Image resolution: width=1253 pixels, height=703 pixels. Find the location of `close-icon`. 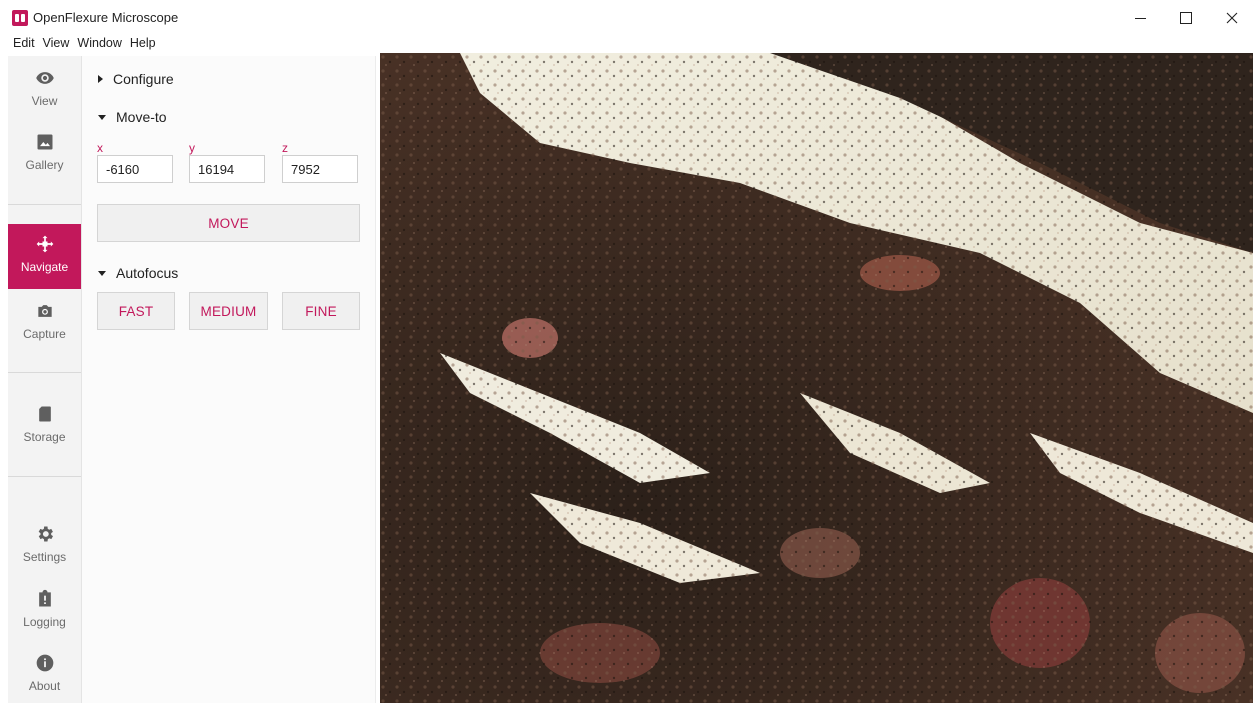

close-icon is located at coordinates (1232, 18).